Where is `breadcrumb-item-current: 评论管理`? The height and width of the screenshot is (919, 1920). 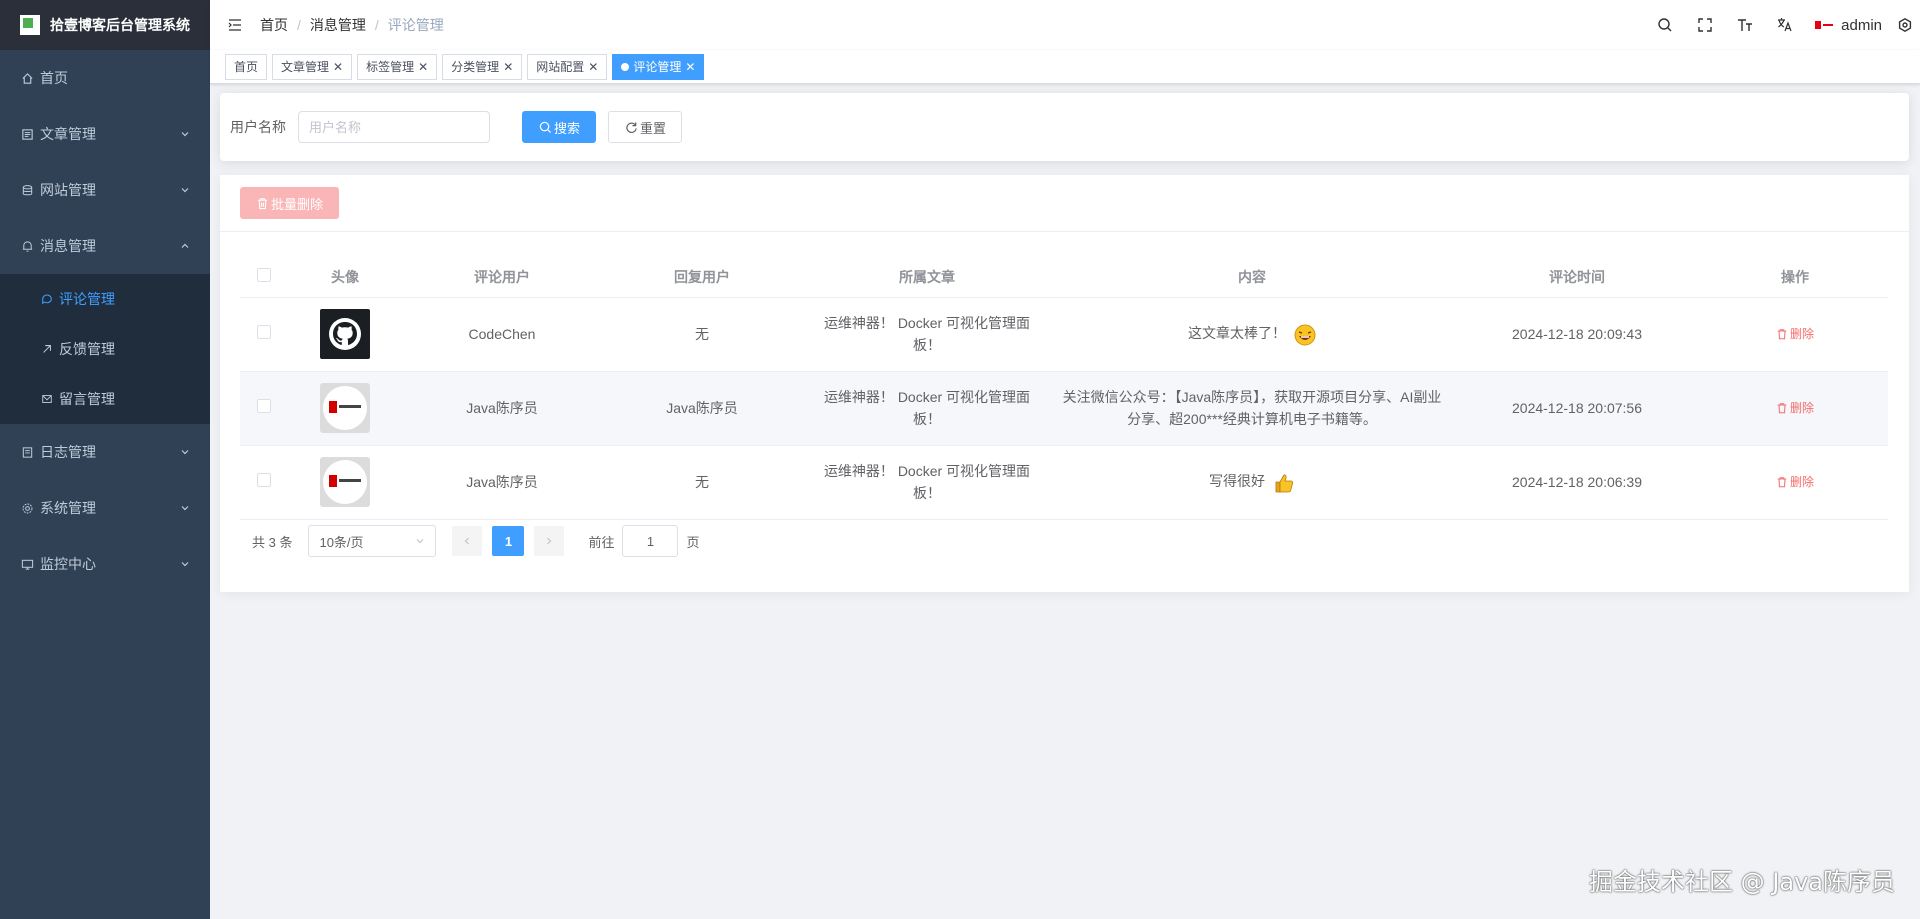
breadcrumb-item-current: 评论管理 is located at coordinates (415, 25).